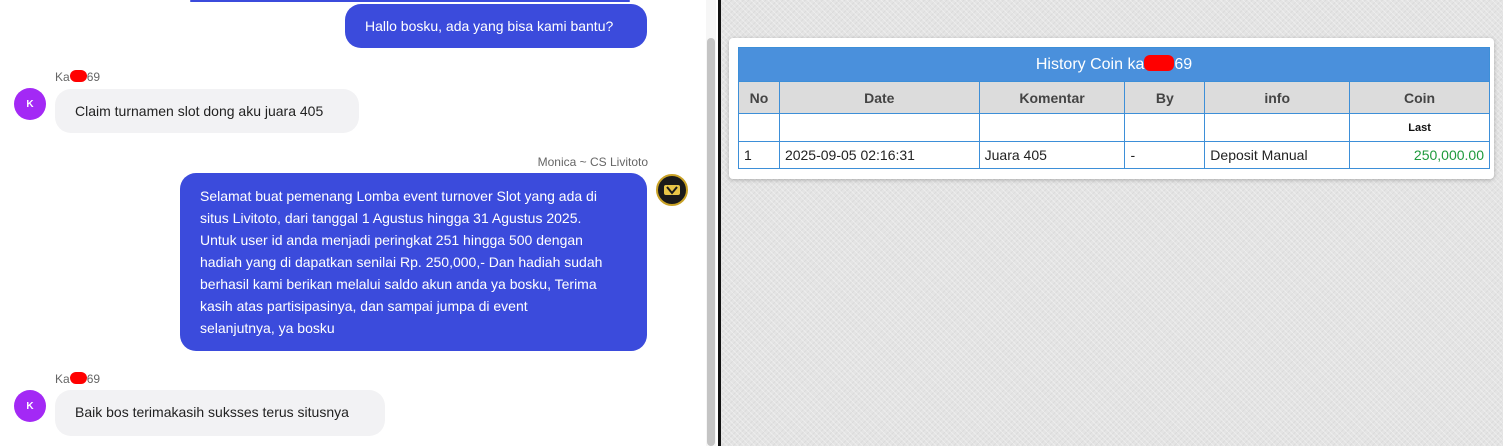  What do you see at coordinates (1277, 97) in the screenshot?
I see `column-header-info: info` at bounding box center [1277, 97].